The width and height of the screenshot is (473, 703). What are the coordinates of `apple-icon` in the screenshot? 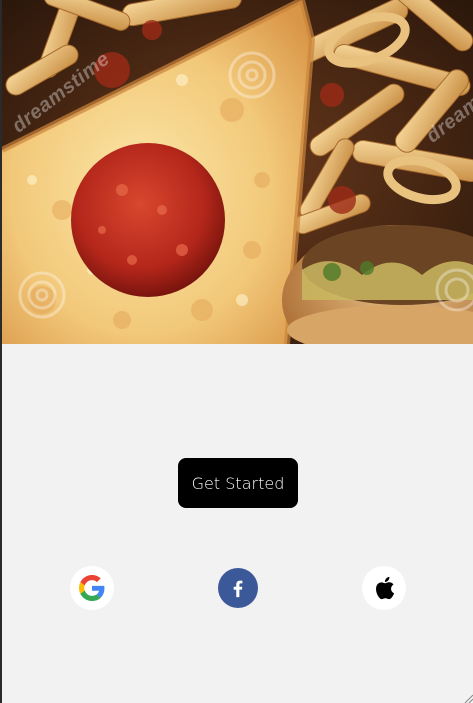 It's located at (385, 588).